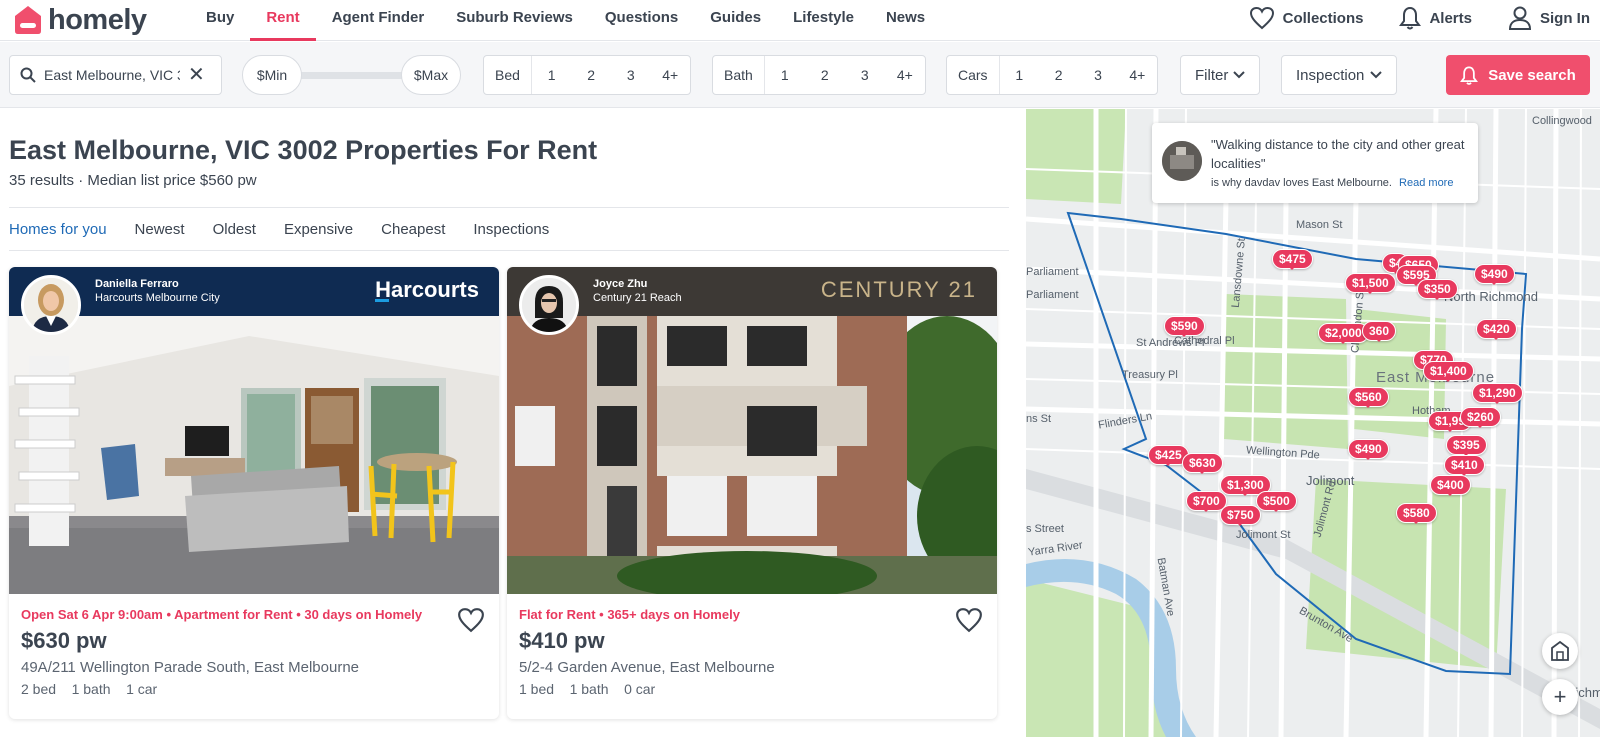 The image size is (1600, 737). Describe the element at coordinates (1019, 75) in the screenshot. I see `cars-option-1: 1` at that location.